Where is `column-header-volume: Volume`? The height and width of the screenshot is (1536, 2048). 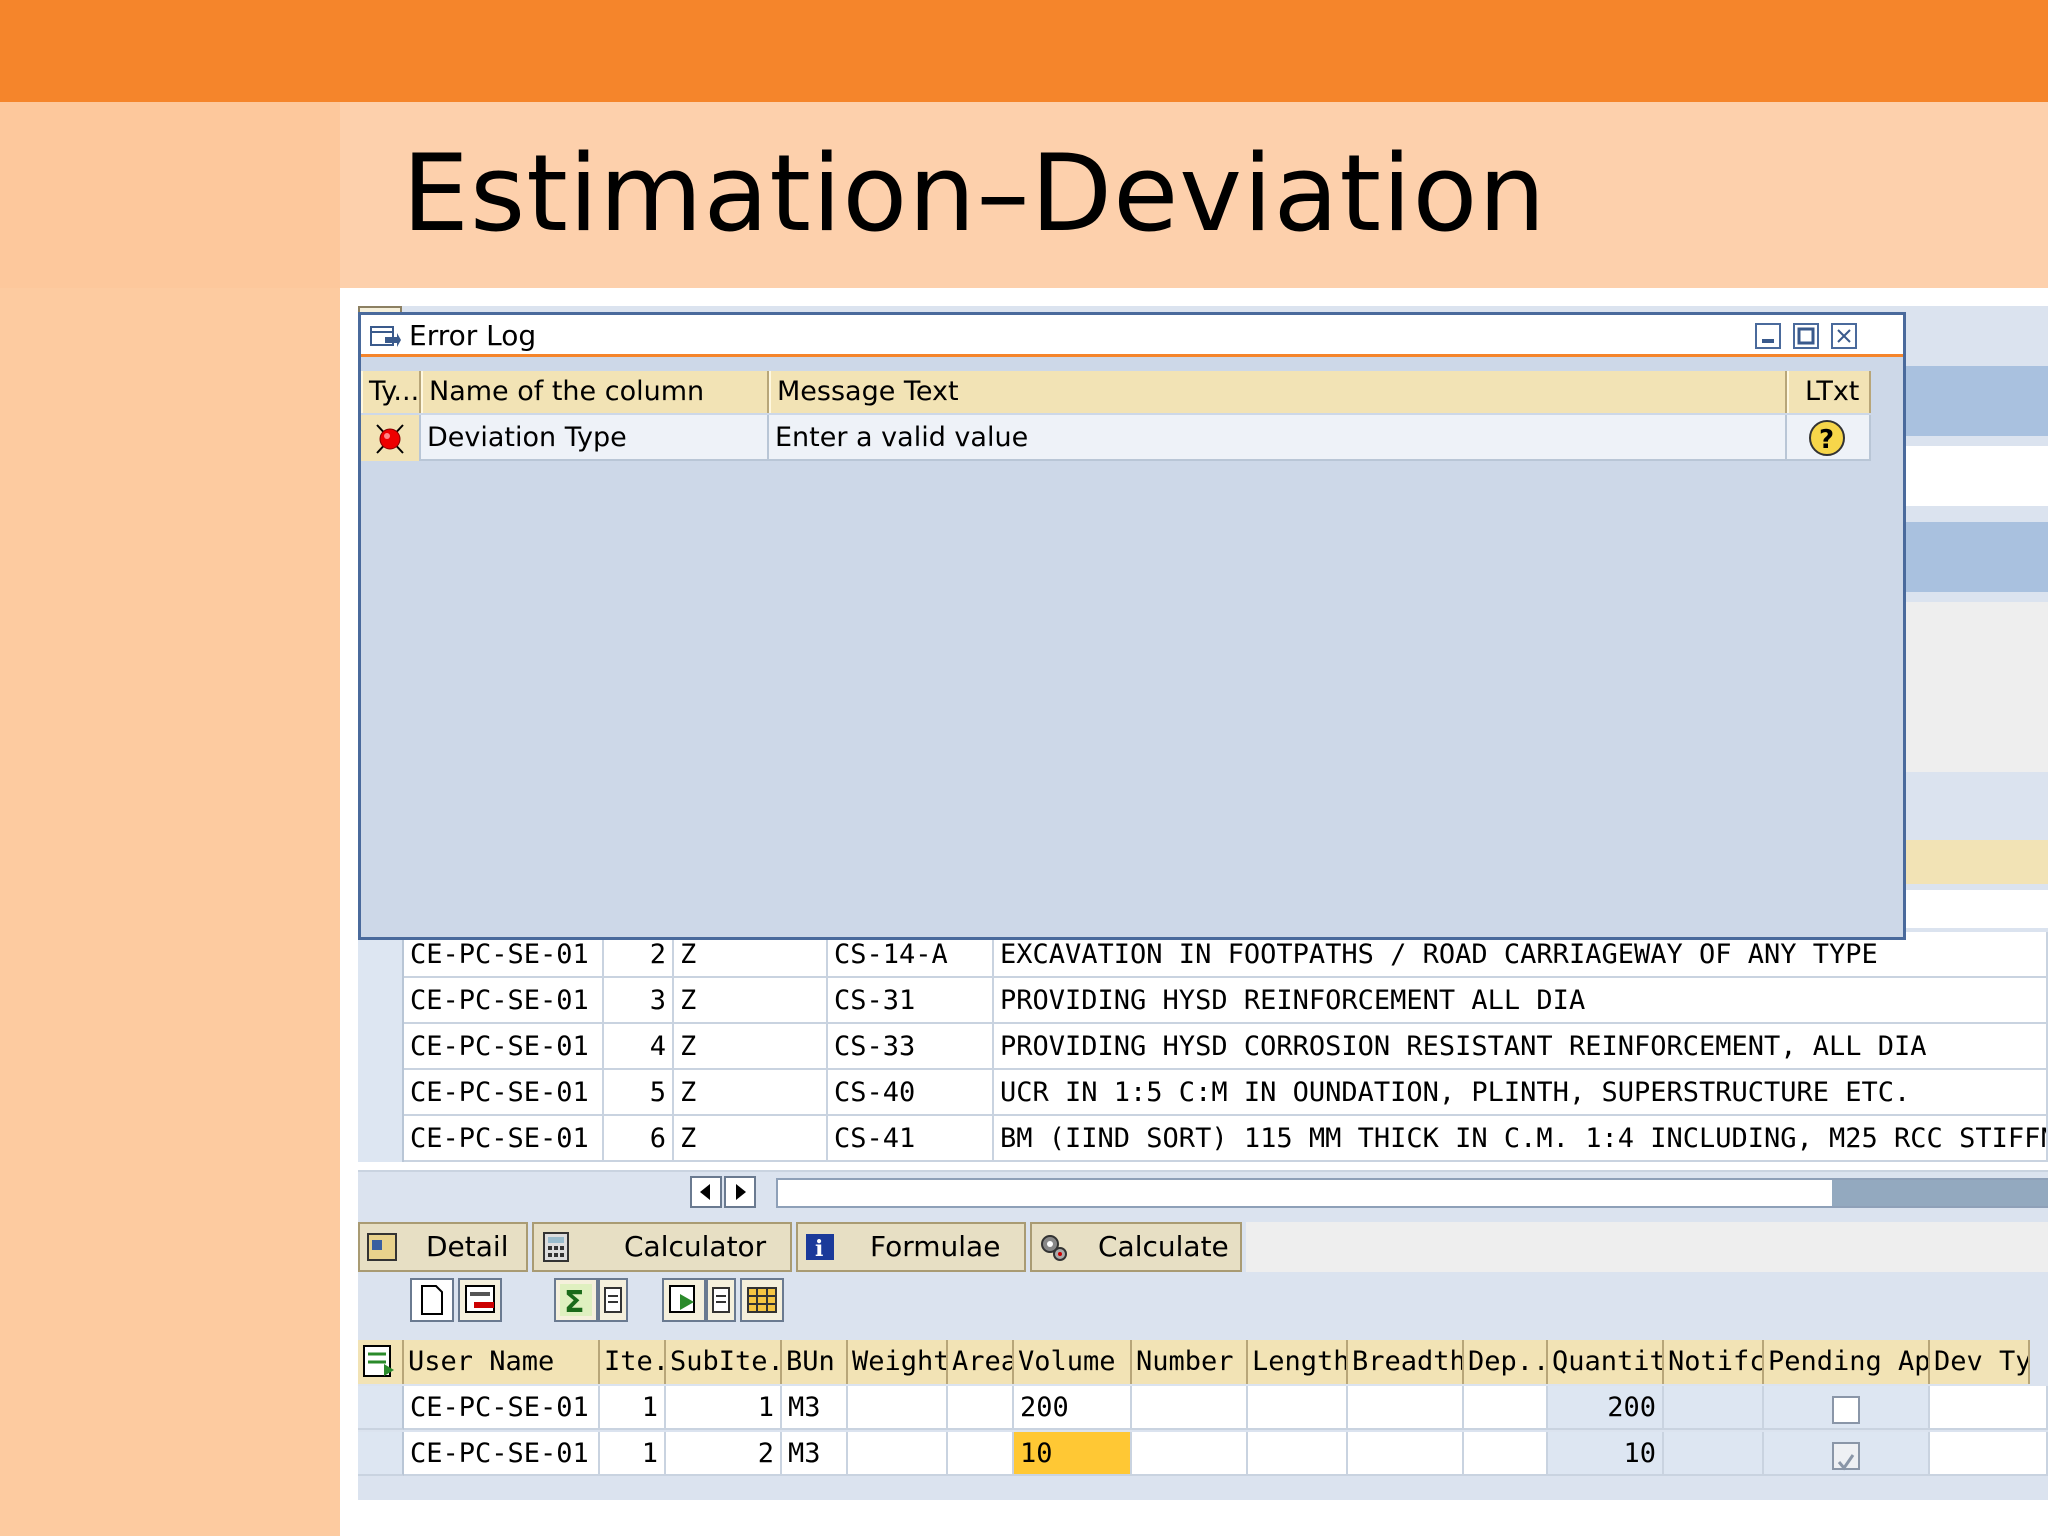 column-header-volume: Volume is located at coordinates (1073, 1362).